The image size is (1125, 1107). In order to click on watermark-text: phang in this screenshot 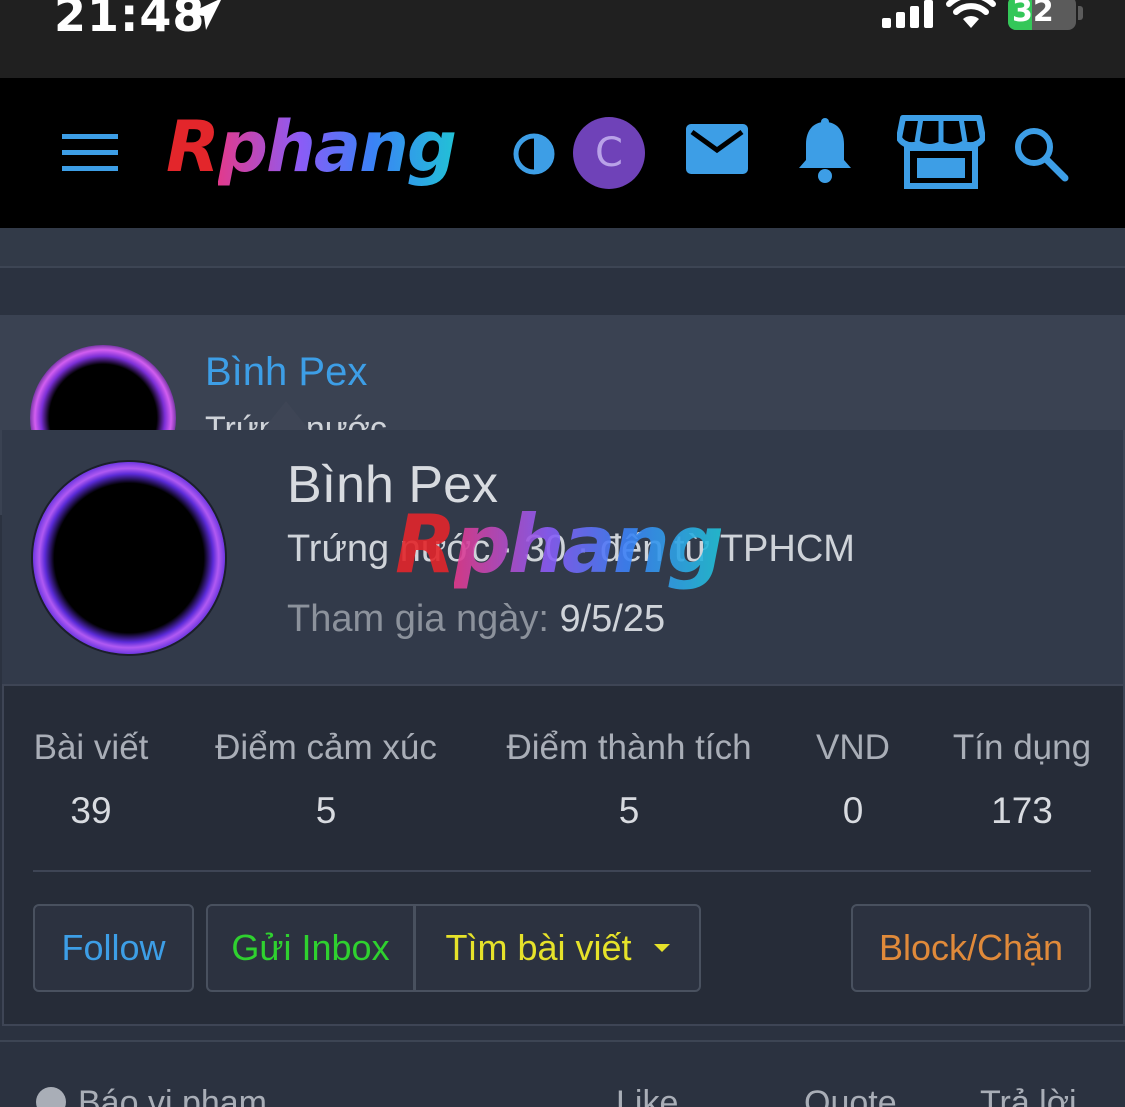, I will do `click(588, 544)`.